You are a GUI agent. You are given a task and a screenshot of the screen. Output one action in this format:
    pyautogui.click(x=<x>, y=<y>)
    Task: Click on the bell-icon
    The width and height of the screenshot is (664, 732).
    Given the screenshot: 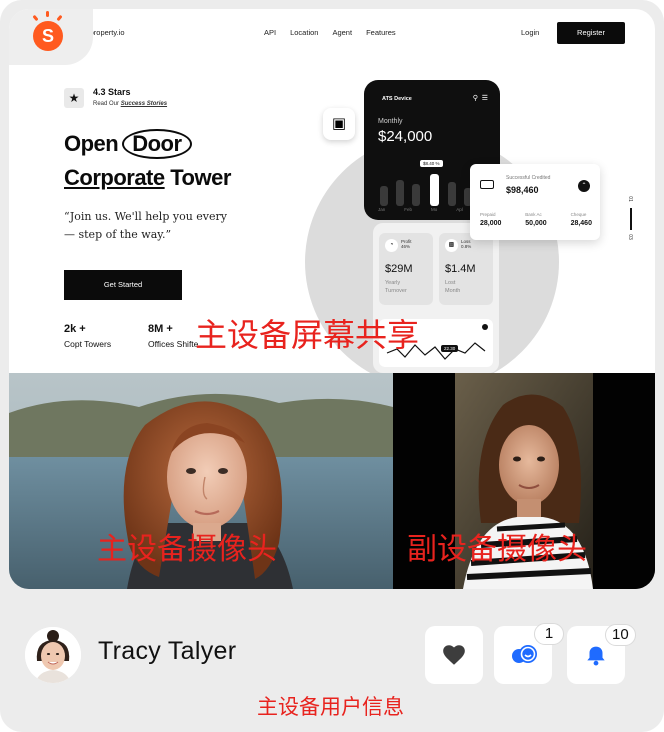 What is the action you would take?
    pyautogui.click(x=596, y=656)
    